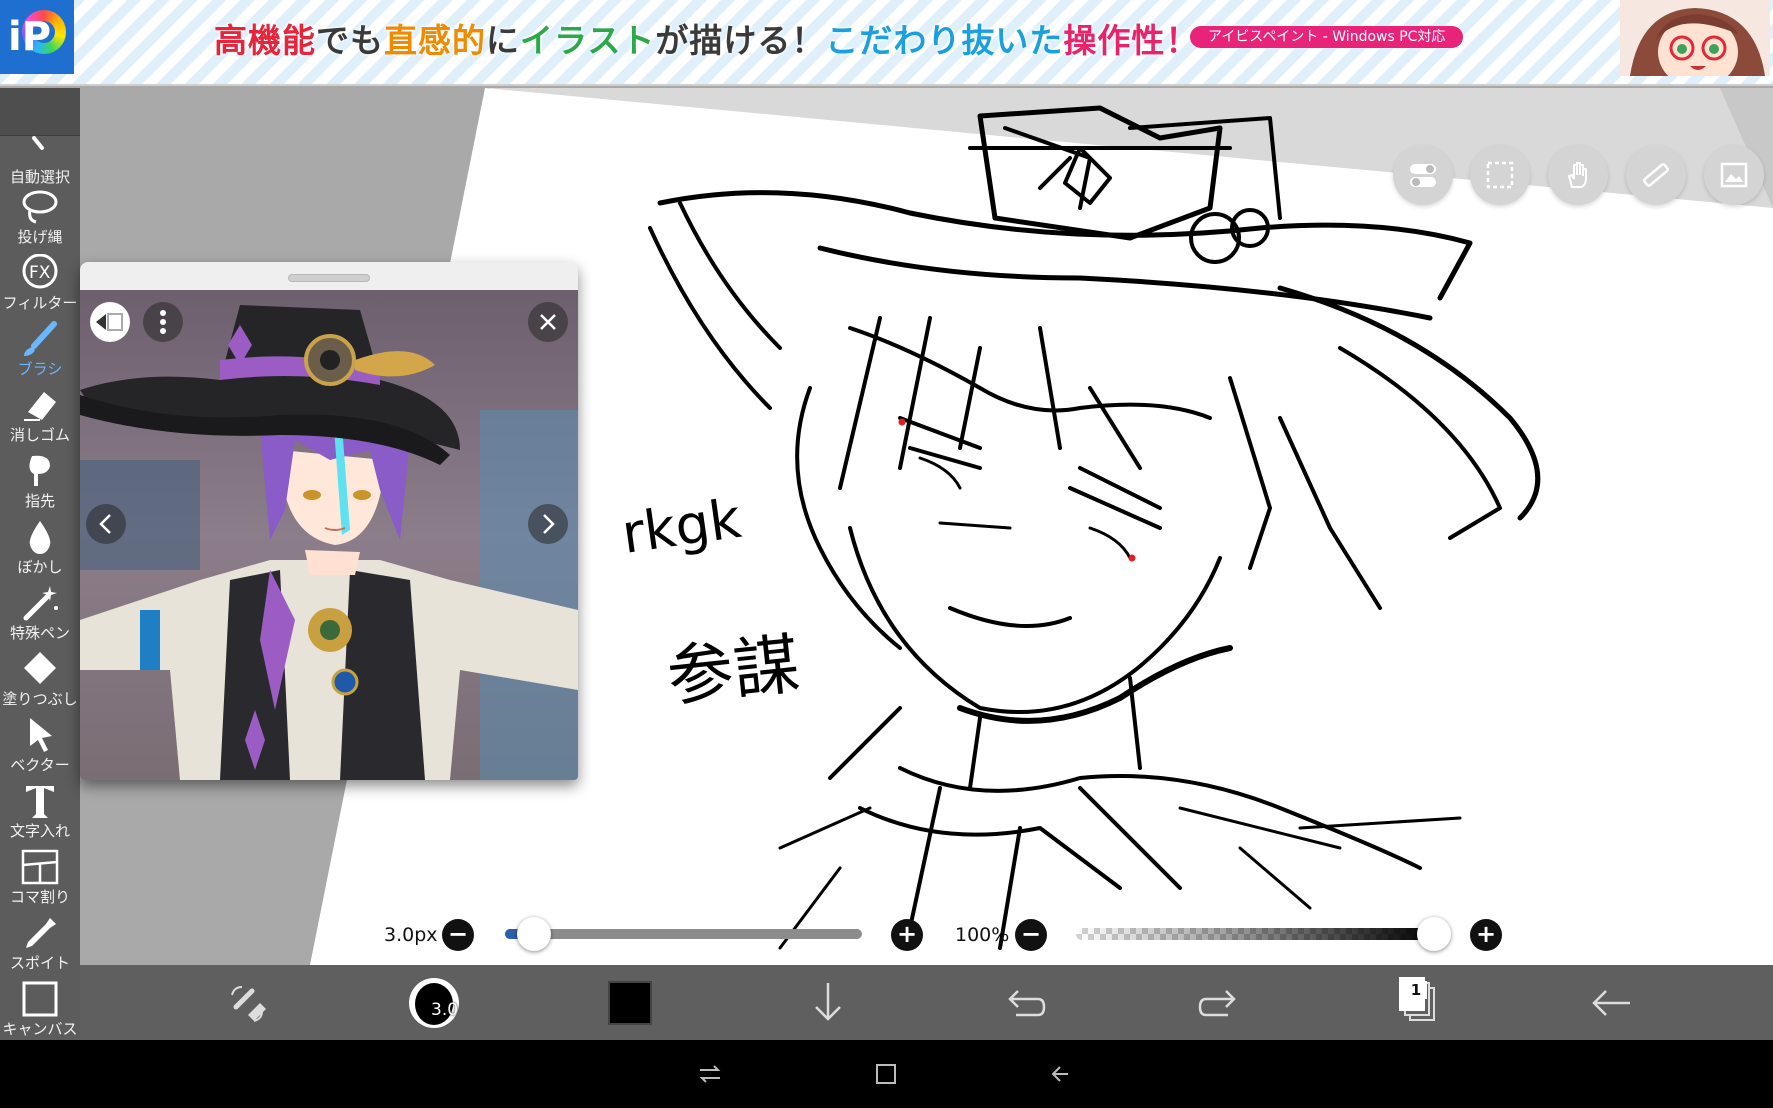 This screenshot has width=1773, height=1108. Describe the element at coordinates (40, 157) in the screenshot. I see `tool-magic-wand: 自動選択` at that location.